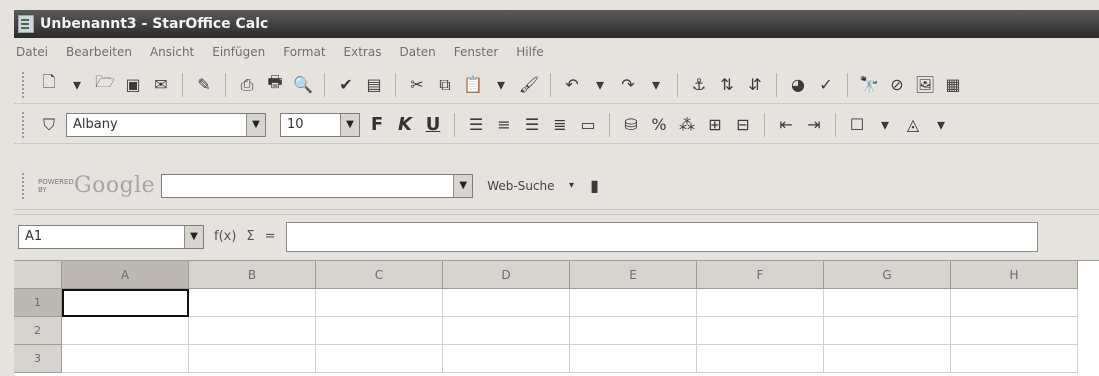  What do you see at coordinates (38, 275) in the screenshot?
I see `select-all-corner` at bounding box center [38, 275].